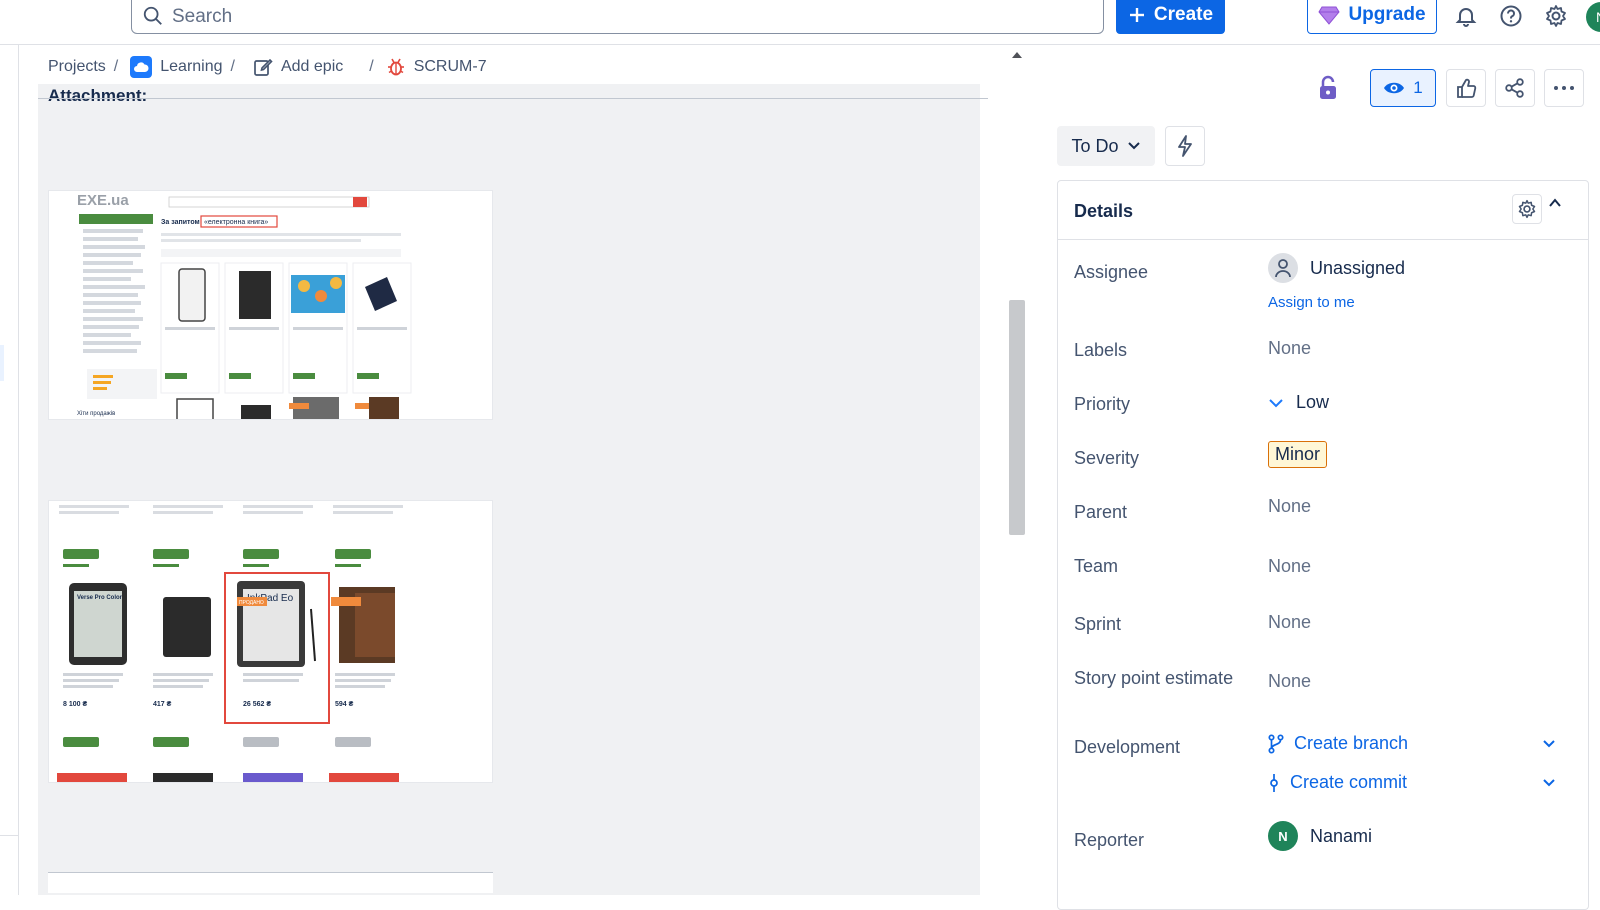 This screenshot has width=1600, height=910. I want to click on more-icon, so click(1564, 88).